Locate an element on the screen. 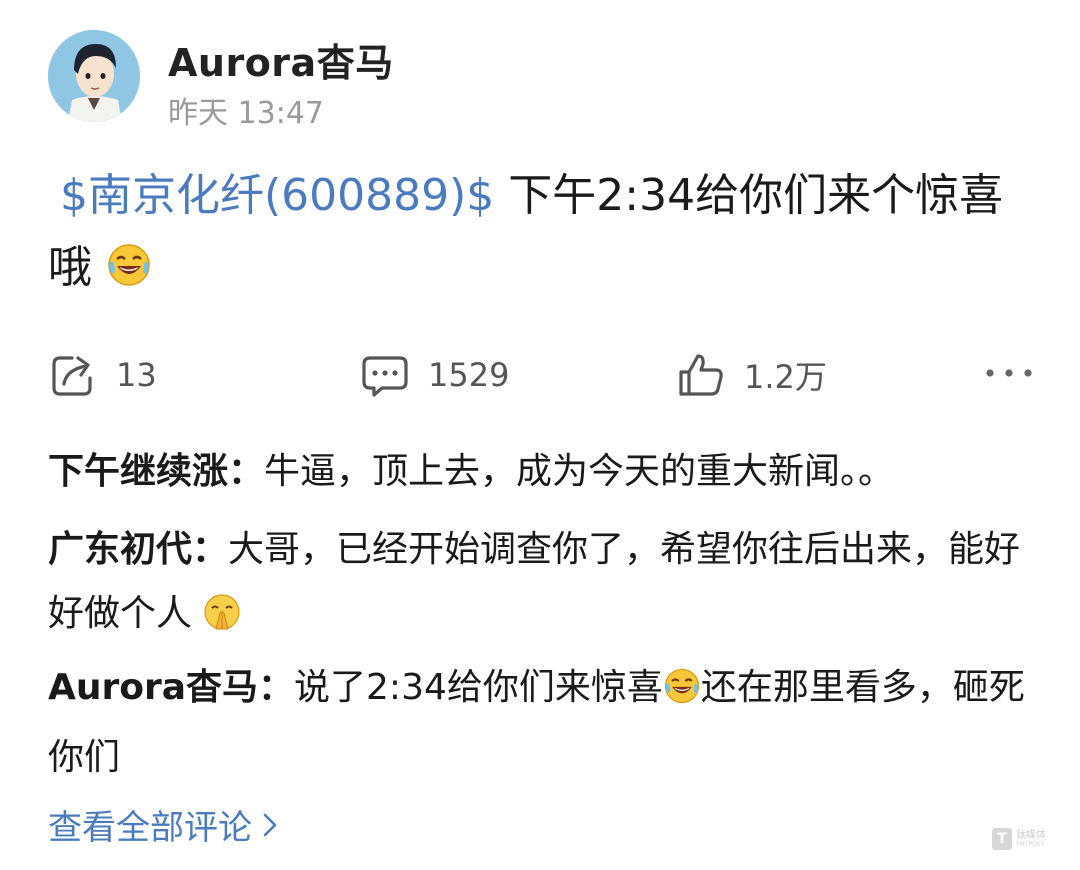 The image size is (1080, 870). comment-item: 广东初代：大哥，已经开始调查你了，希望你往后出来，能好好做个人 is located at coordinates (540, 585).